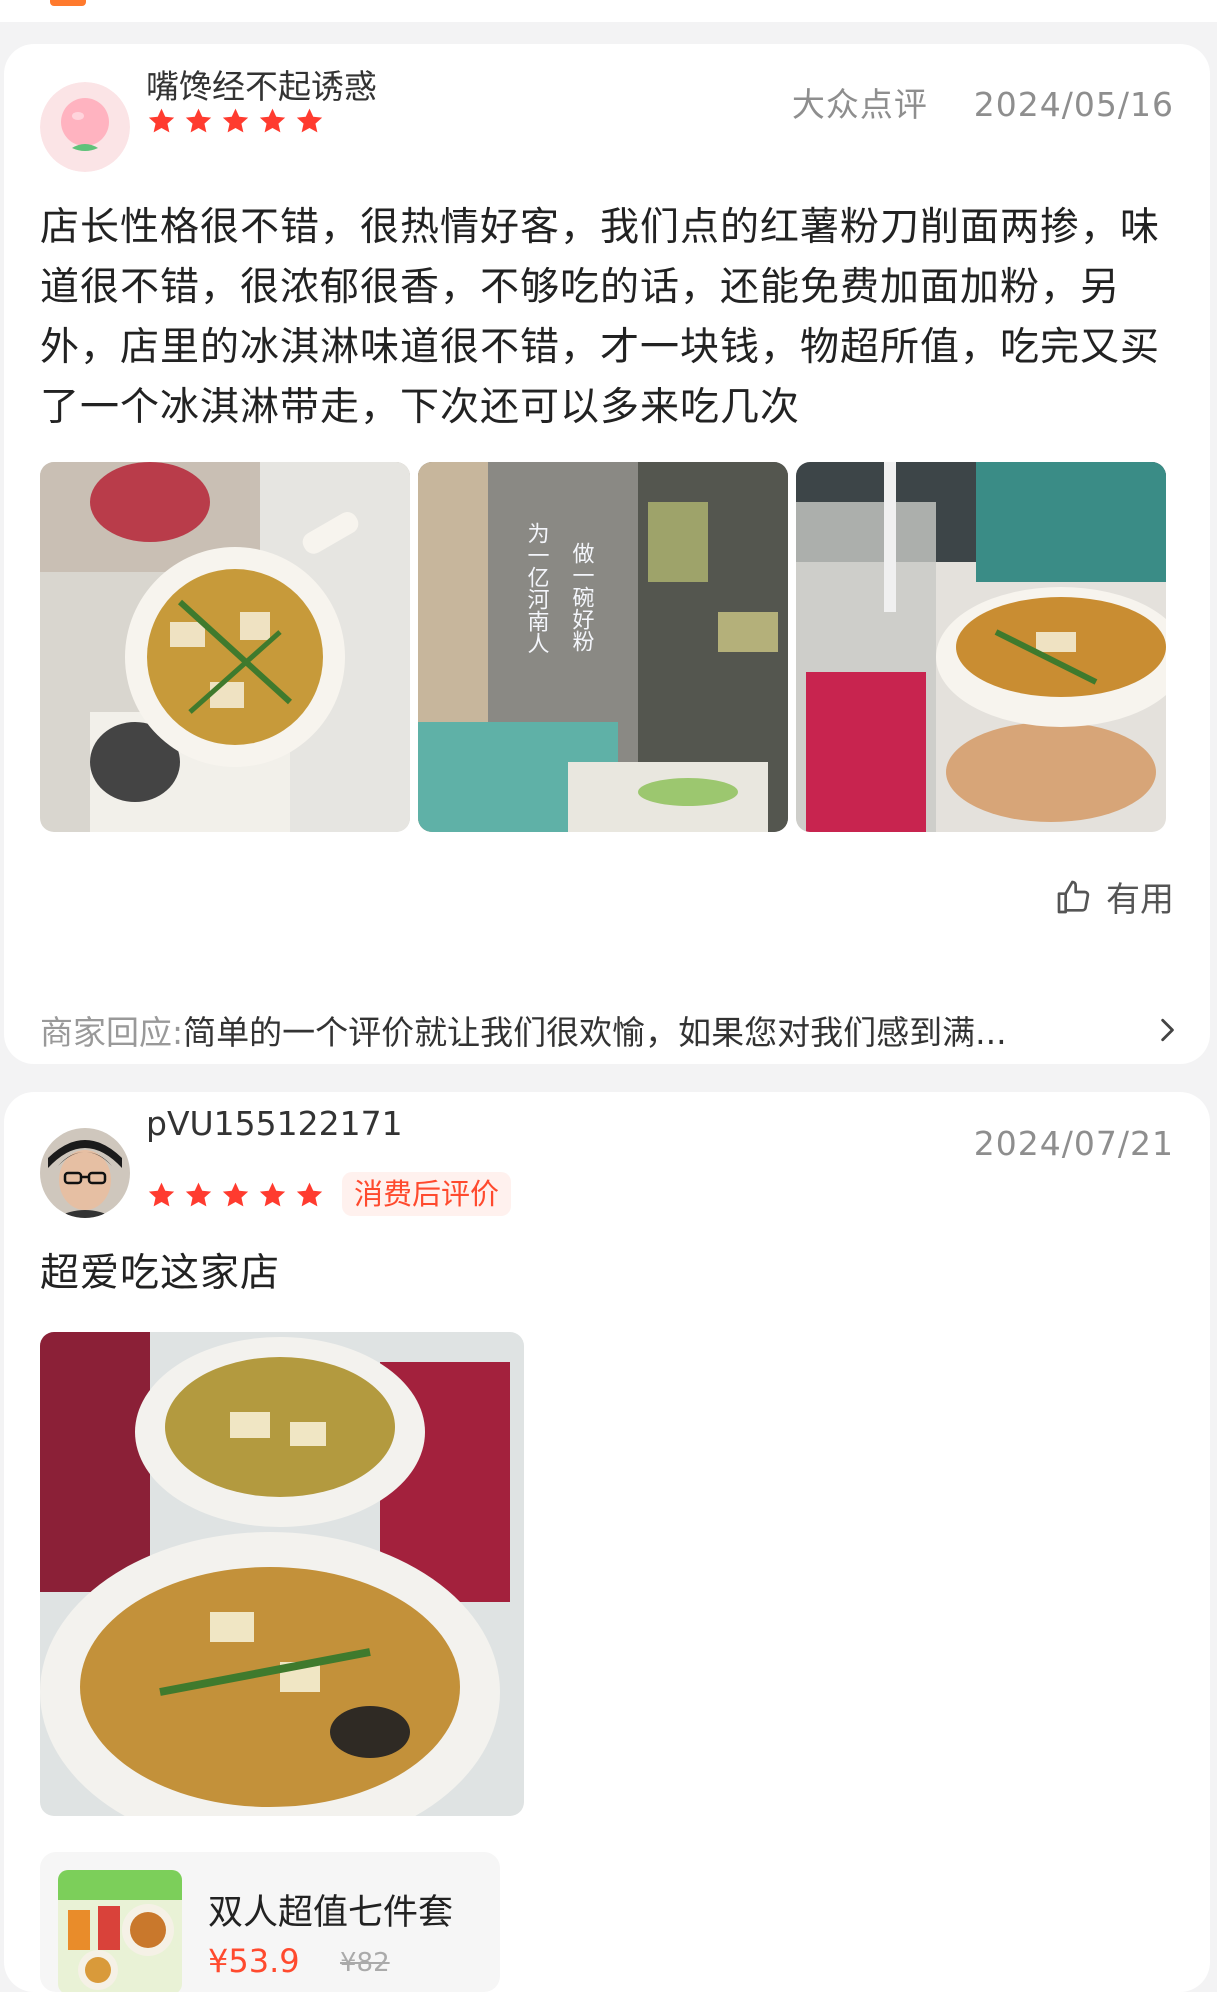 This screenshot has width=1217, height=1992. I want to click on active-tab-indicator, so click(68, 3).